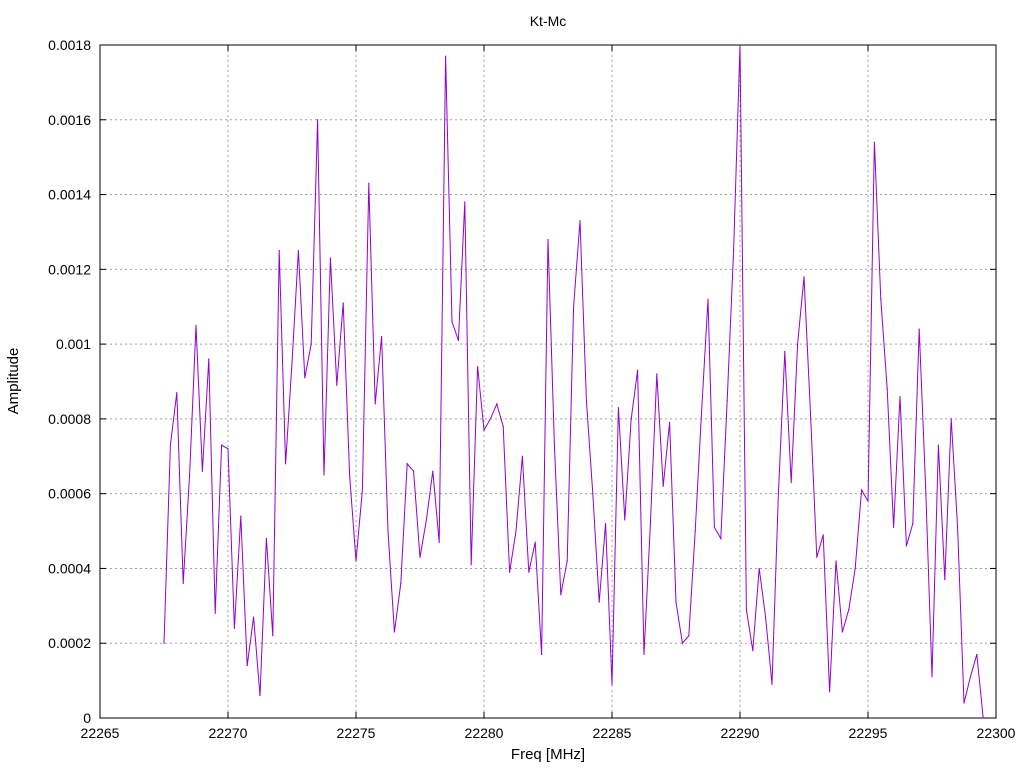  I want to click on y-tick-label: 0.0004, so click(69, 568).